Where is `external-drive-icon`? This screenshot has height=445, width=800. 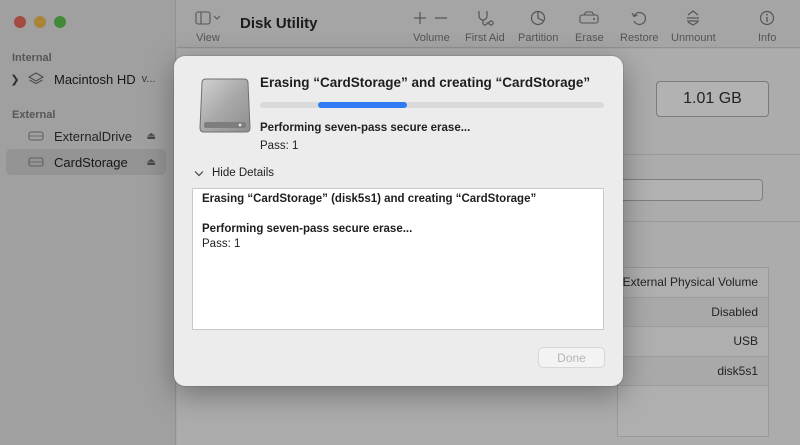 external-drive-icon is located at coordinates (225, 105).